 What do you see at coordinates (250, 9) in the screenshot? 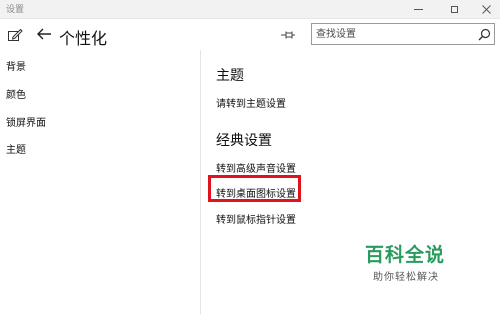
I see `title-bar: 设置` at bounding box center [250, 9].